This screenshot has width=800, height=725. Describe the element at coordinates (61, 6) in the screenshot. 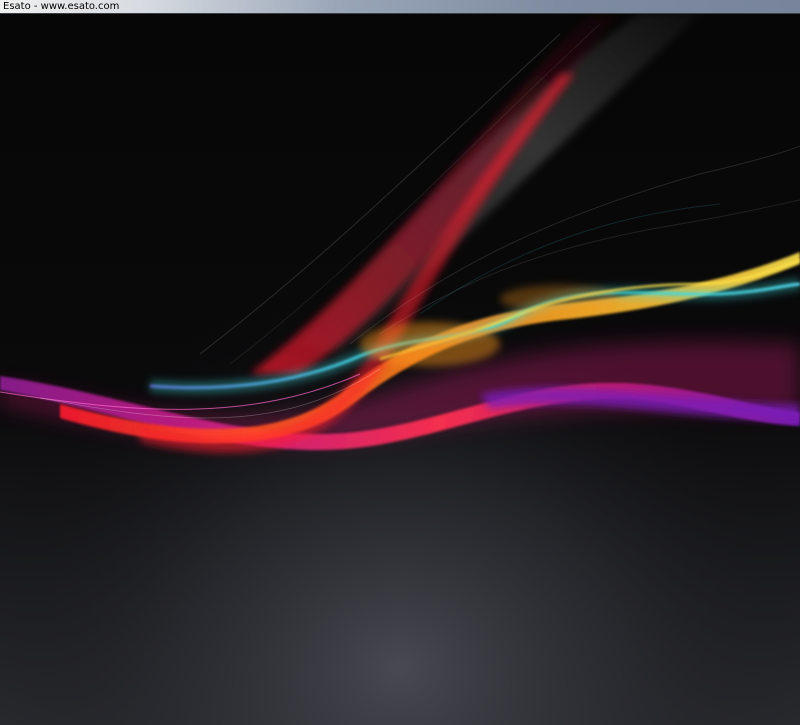

I see `window-title: Esato - www.esato.com` at that location.